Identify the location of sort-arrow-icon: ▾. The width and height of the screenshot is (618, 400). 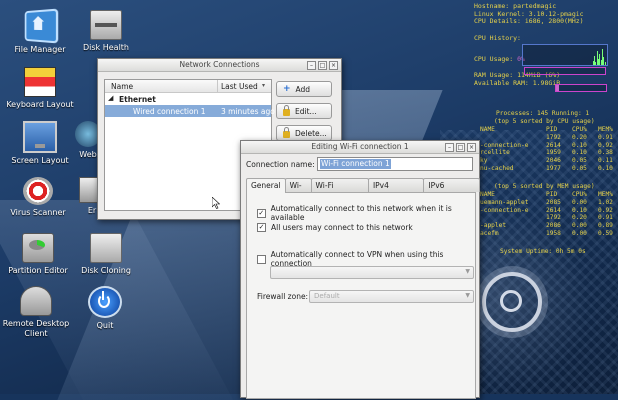
(264, 85).